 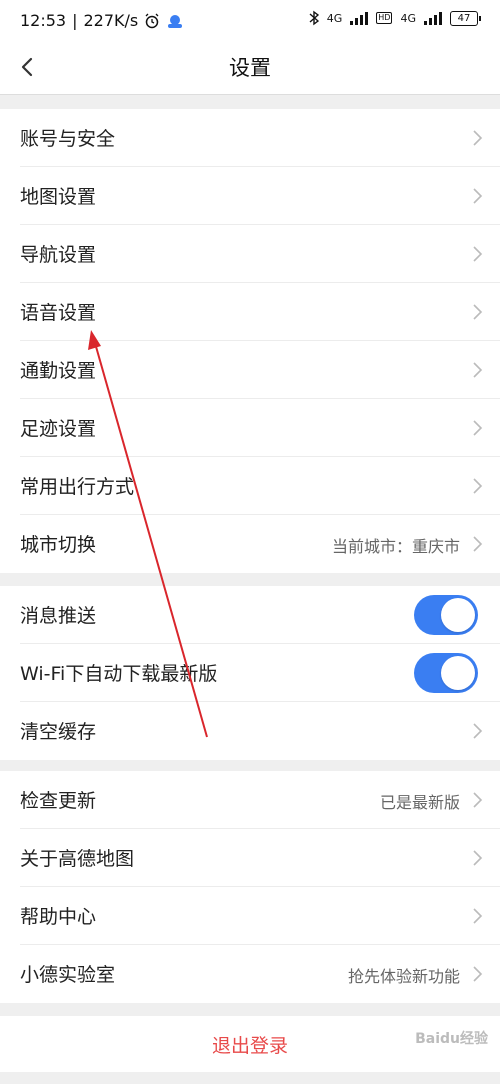 I want to click on row-label: 城市切换, so click(x=58, y=545).